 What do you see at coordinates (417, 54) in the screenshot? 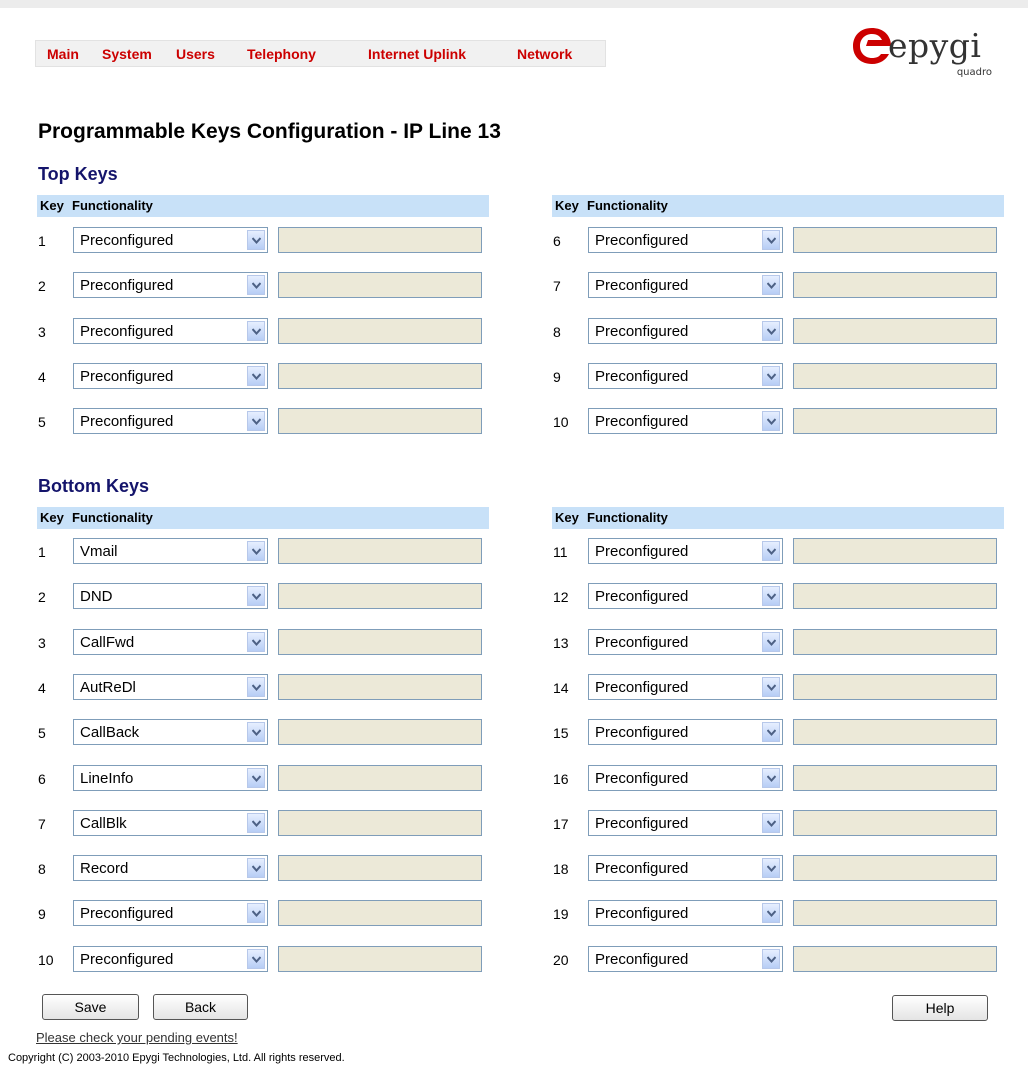
I see `nav-internet-uplink: Internet Uplink` at bounding box center [417, 54].